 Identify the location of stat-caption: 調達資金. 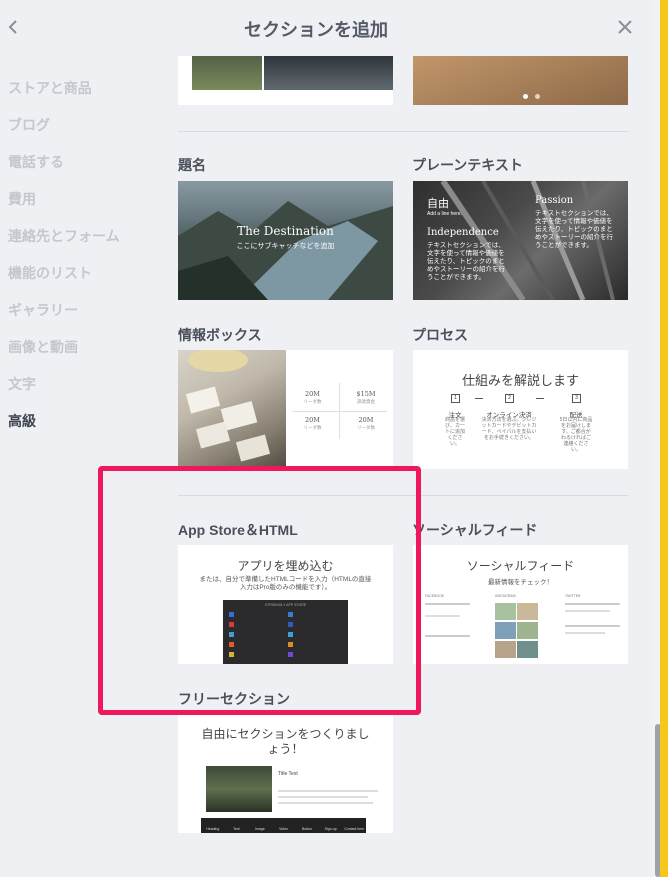
(366, 401).